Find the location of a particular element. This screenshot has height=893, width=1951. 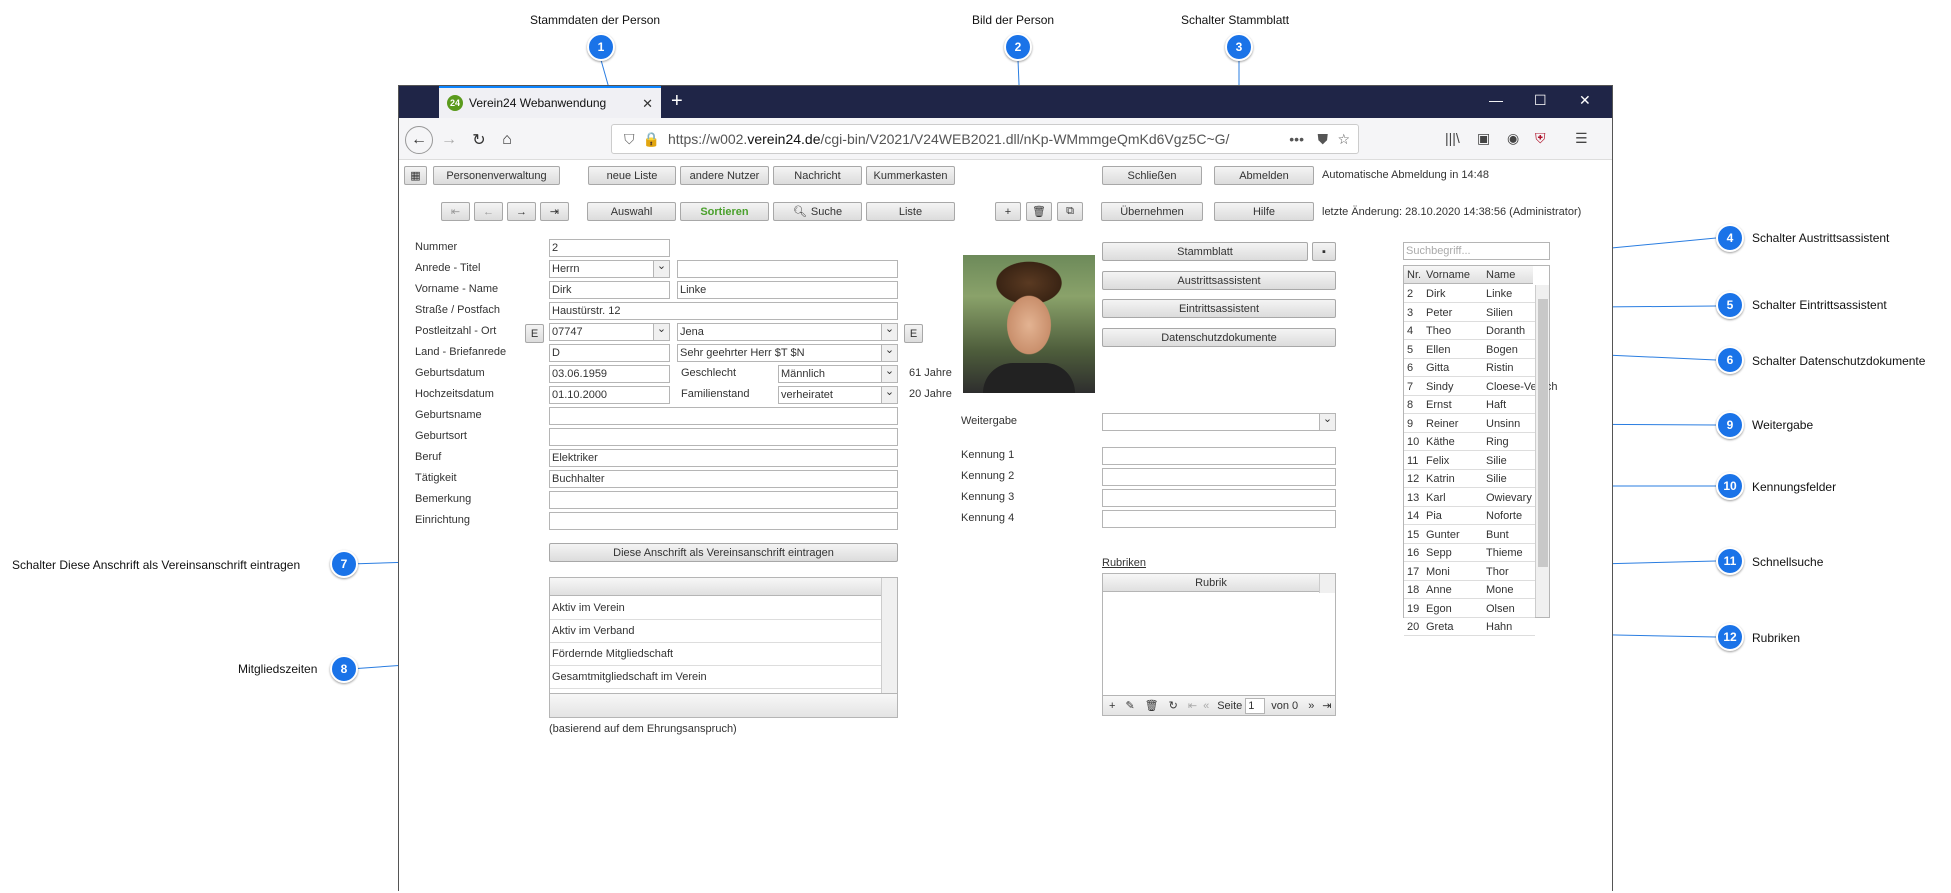

quicklist-row: 17 Moni Thor is located at coordinates (1469, 572).